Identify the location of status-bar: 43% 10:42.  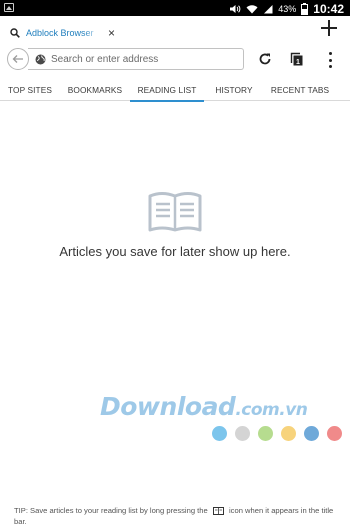
(175, 8).